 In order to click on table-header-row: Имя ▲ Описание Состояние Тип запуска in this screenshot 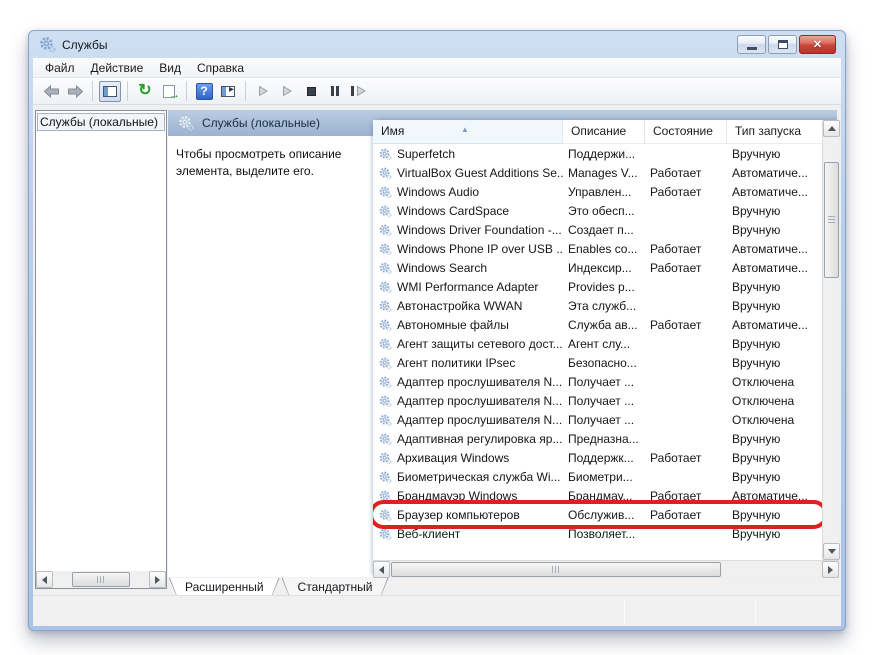, I will do `click(597, 132)`.